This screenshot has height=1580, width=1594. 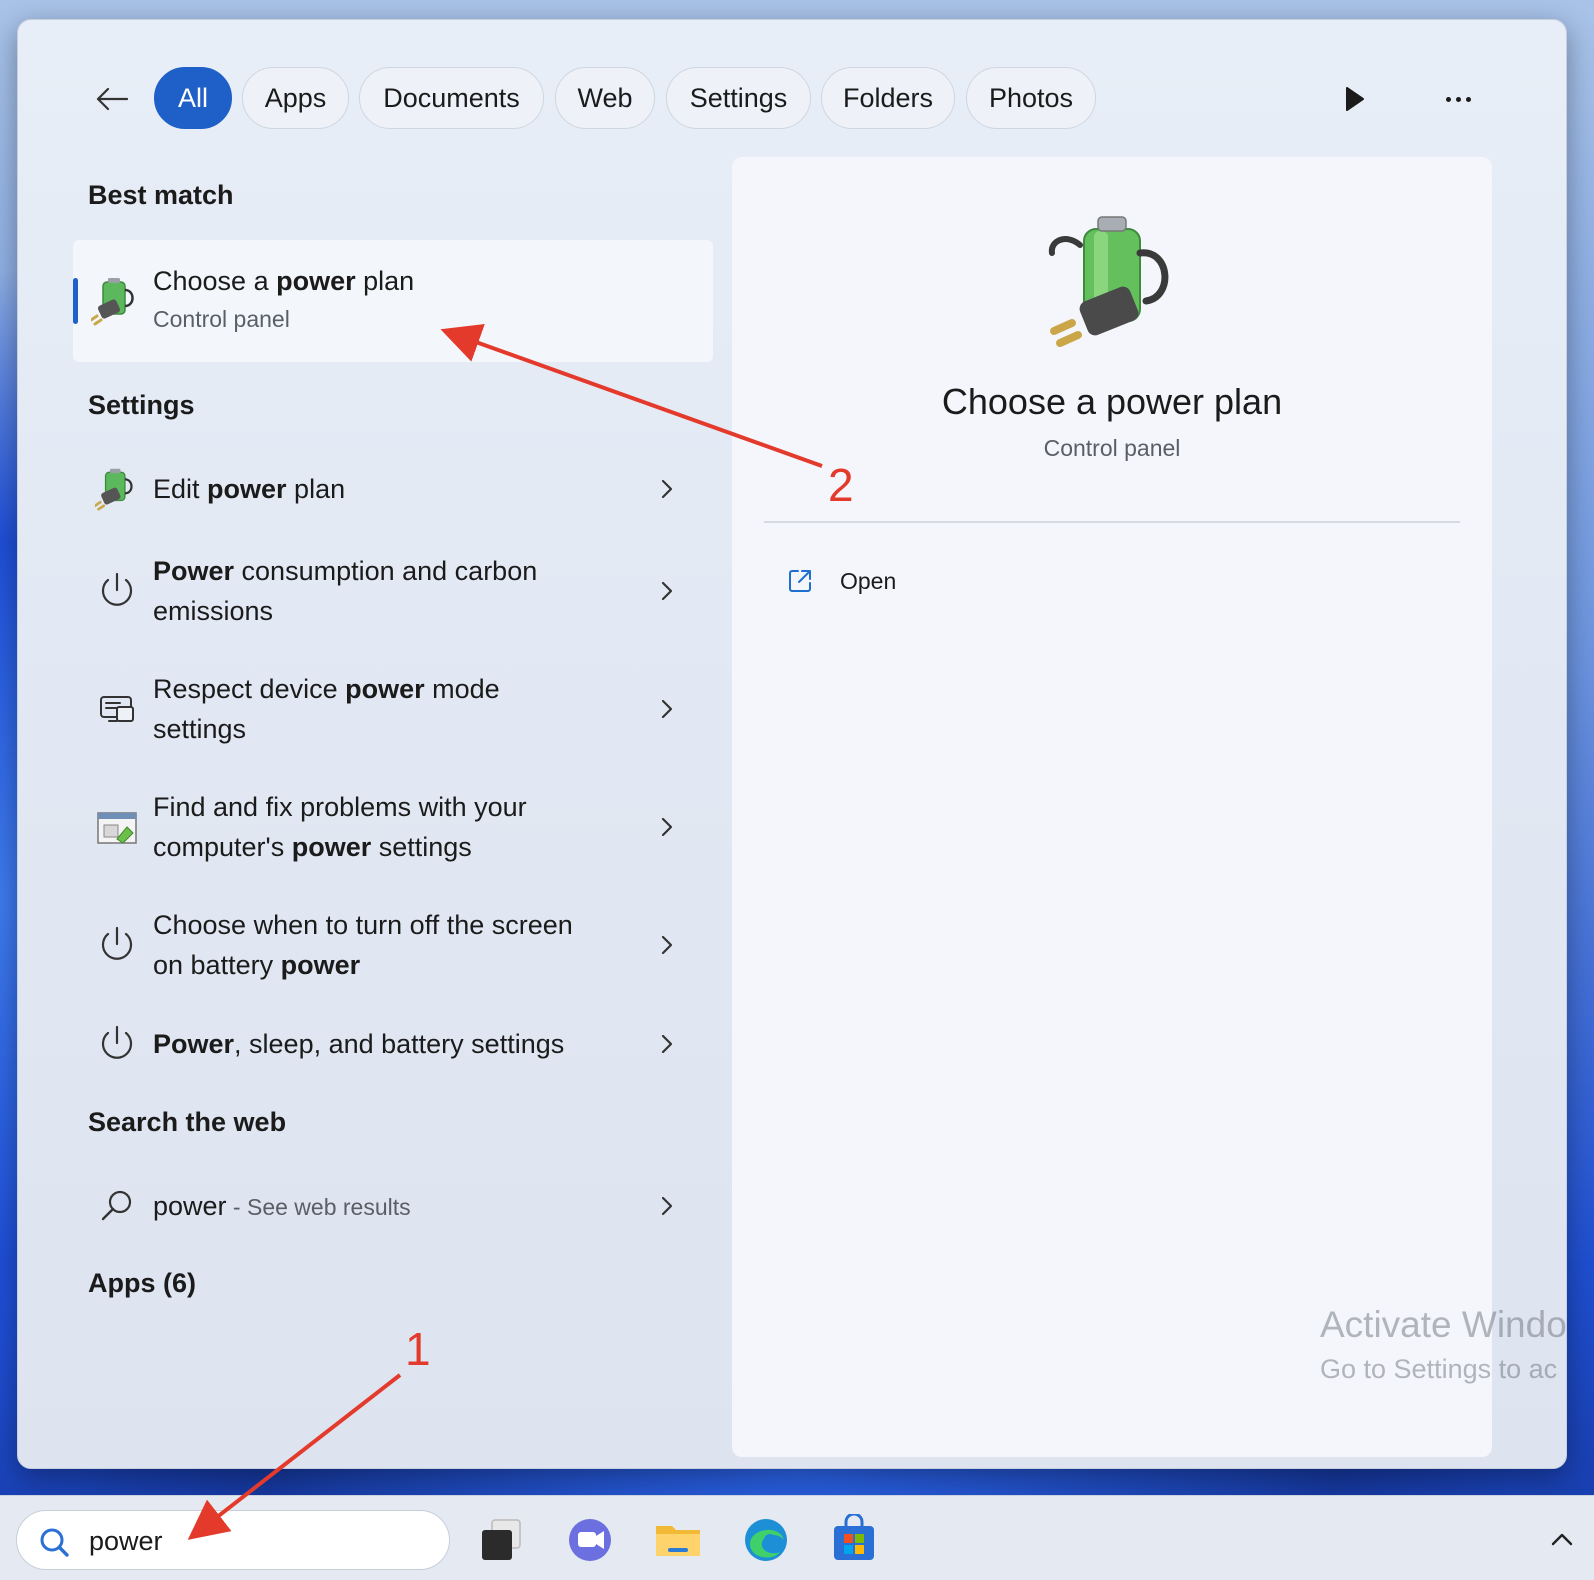 What do you see at coordinates (117, 709) in the screenshot?
I see `device-settings-icon` at bounding box center [117, 709].